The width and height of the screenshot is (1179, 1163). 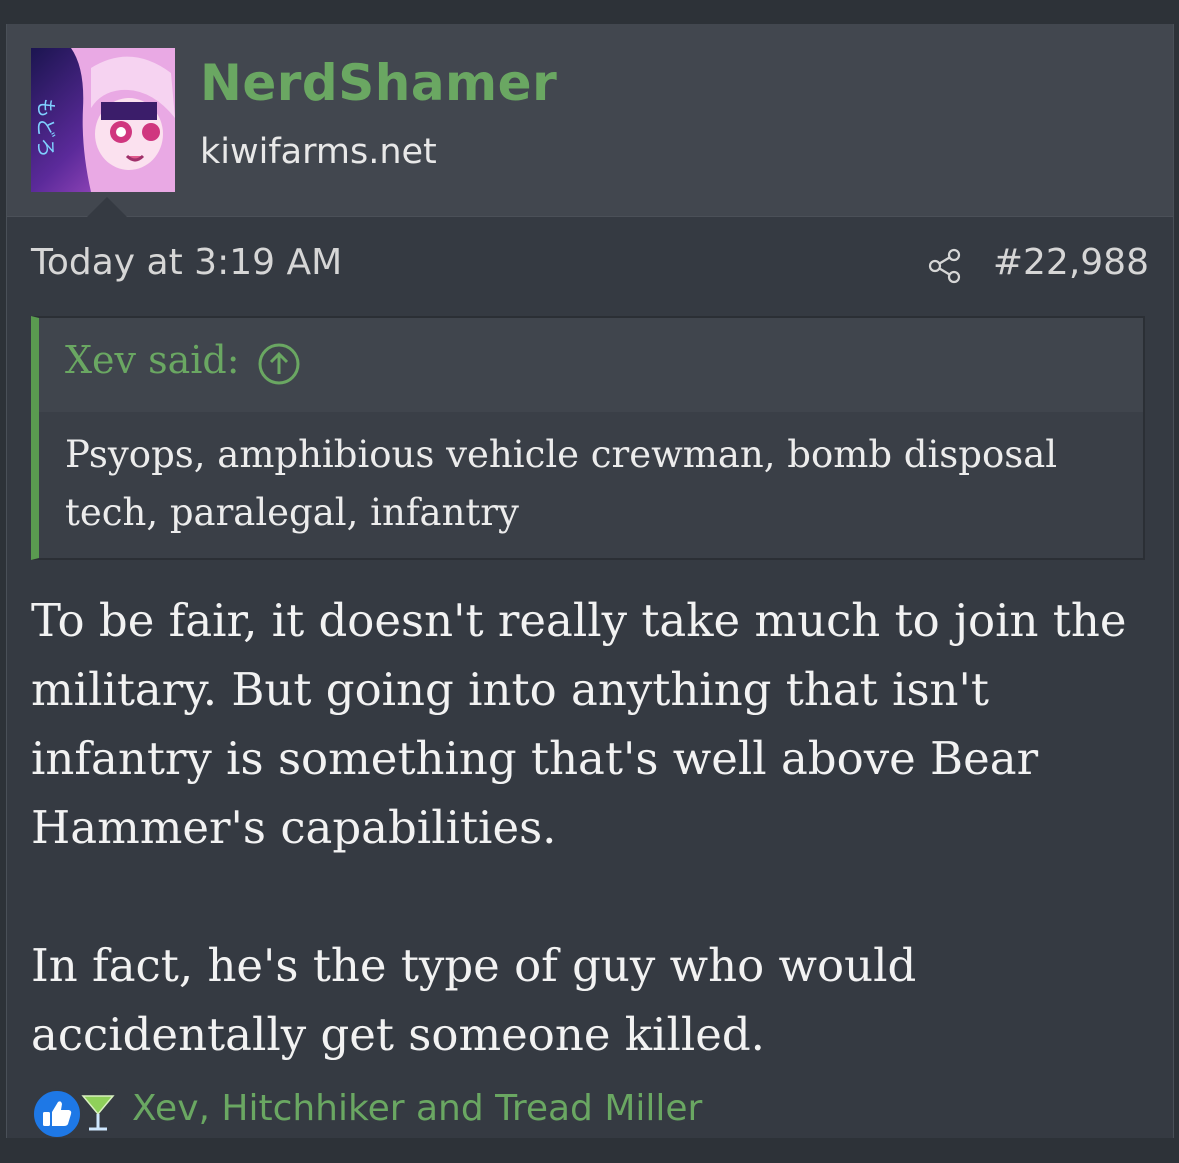 What do you see at coordinates (279, 364) in the screenshot?
I see `arrow-up-circle-icon` at bounding box center [279, 364].